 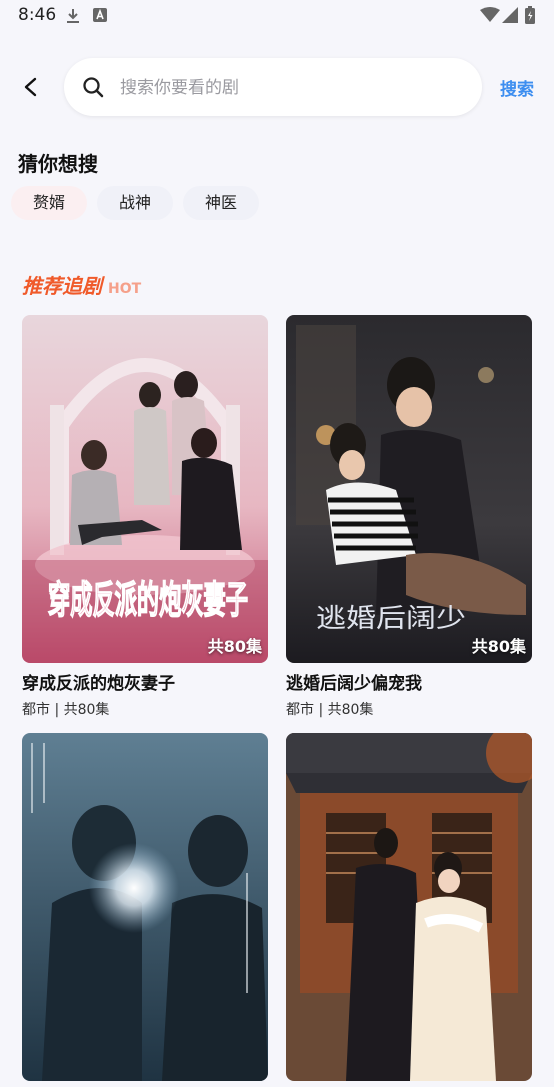 I want to click on battery-icon, so click(x=530, y=15).